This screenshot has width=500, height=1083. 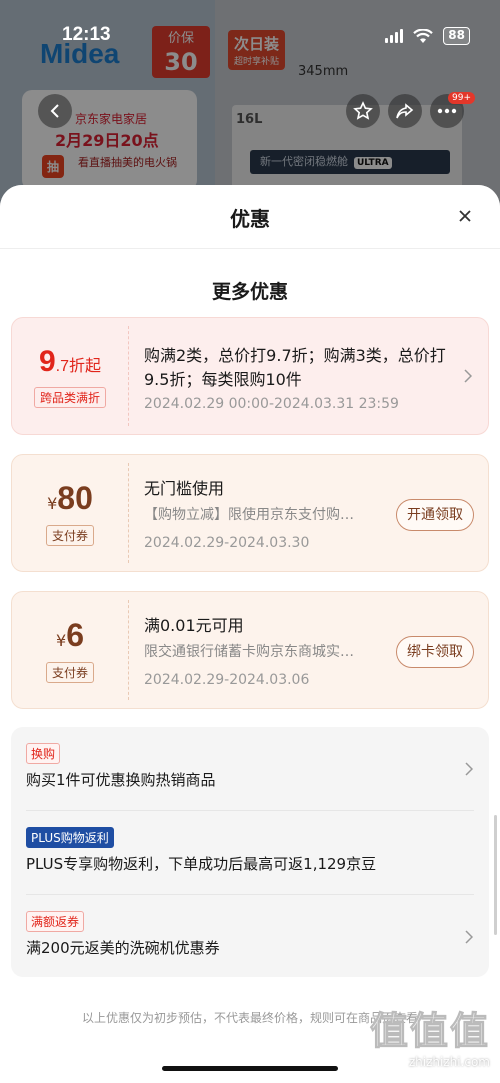 What do you see at coordinates (47, 361) in the screenshot?
I see `coupon-amount-integer: 9` at bounding box center [47, 361].